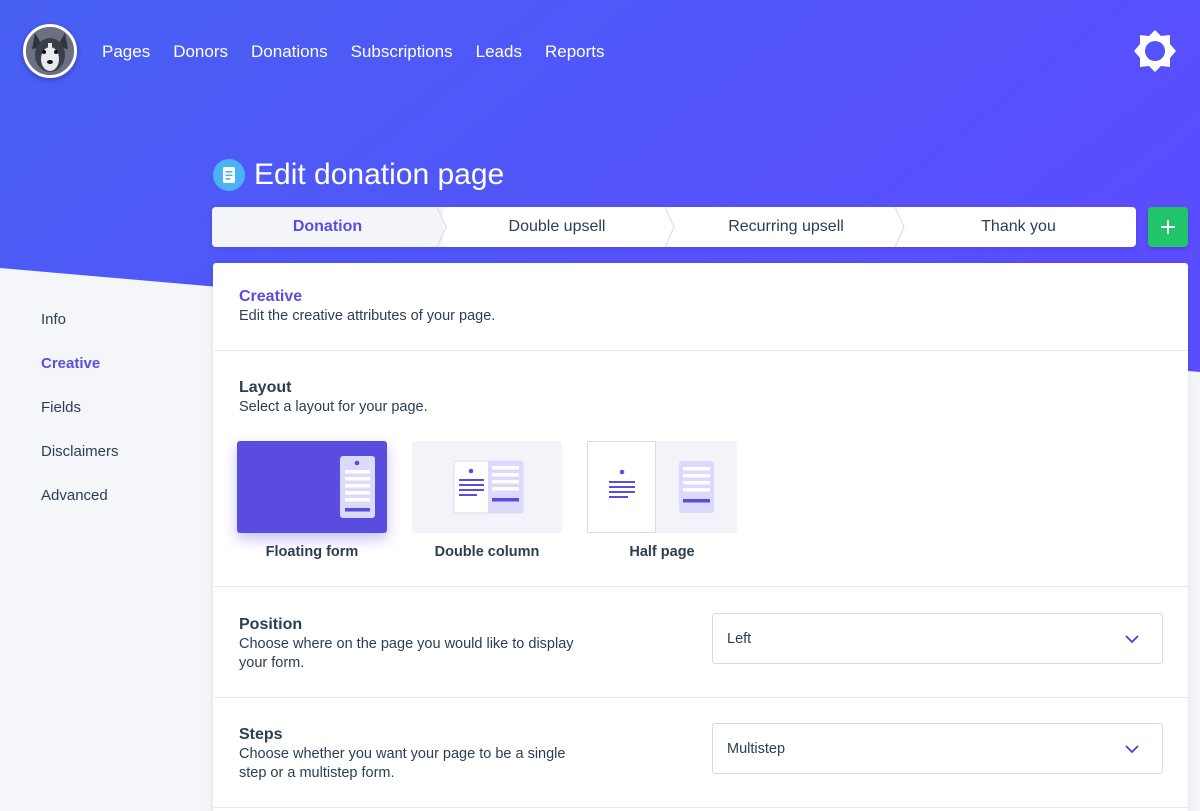 This screenshot has width=1200, height=811. I want to click on layout-option-half-page: Half page, so click(662, 500).